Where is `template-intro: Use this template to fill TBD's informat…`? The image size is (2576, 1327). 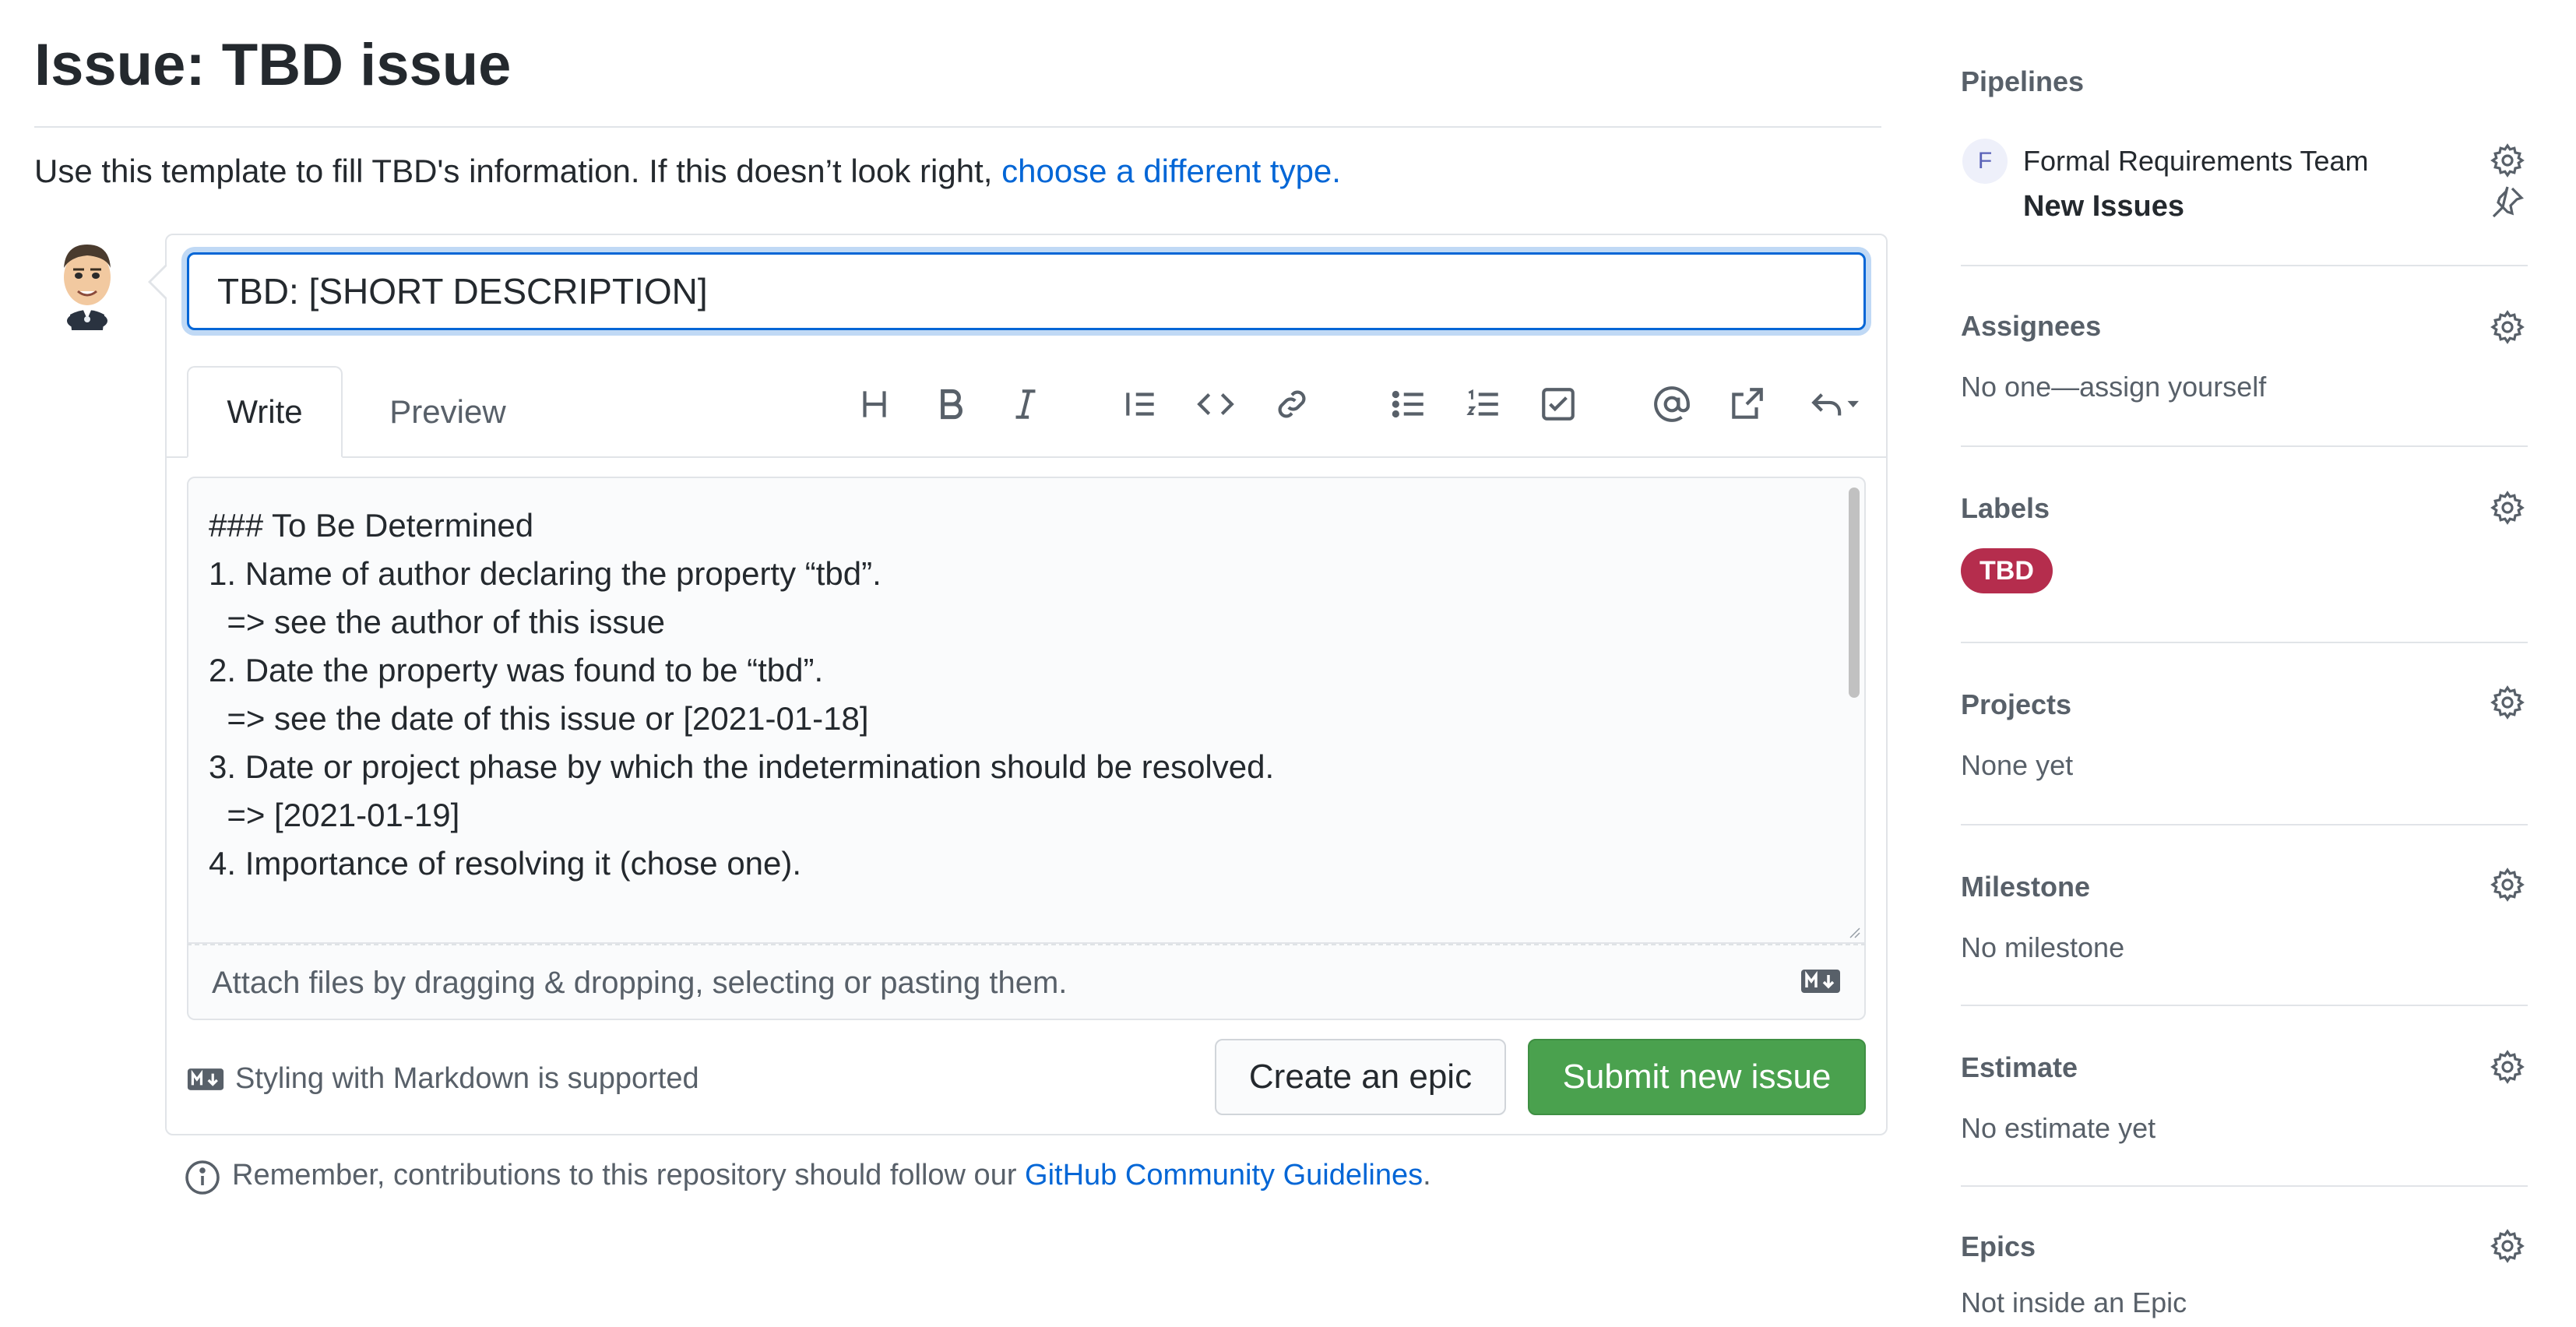
template-intro: Use this template to fill TBD's informat… is located at coordinates (687, 172).